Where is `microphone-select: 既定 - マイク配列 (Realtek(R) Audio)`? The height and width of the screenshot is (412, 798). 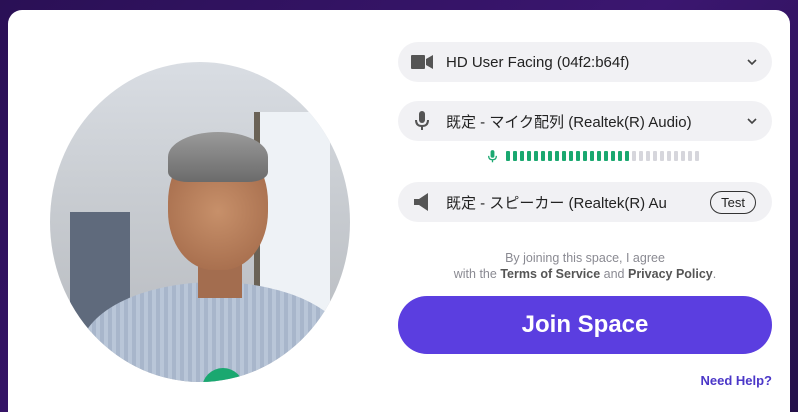 microphone-select: 既定 - マイク配列 (Realtek(R) Audio) is located at coordinates (585, 121).